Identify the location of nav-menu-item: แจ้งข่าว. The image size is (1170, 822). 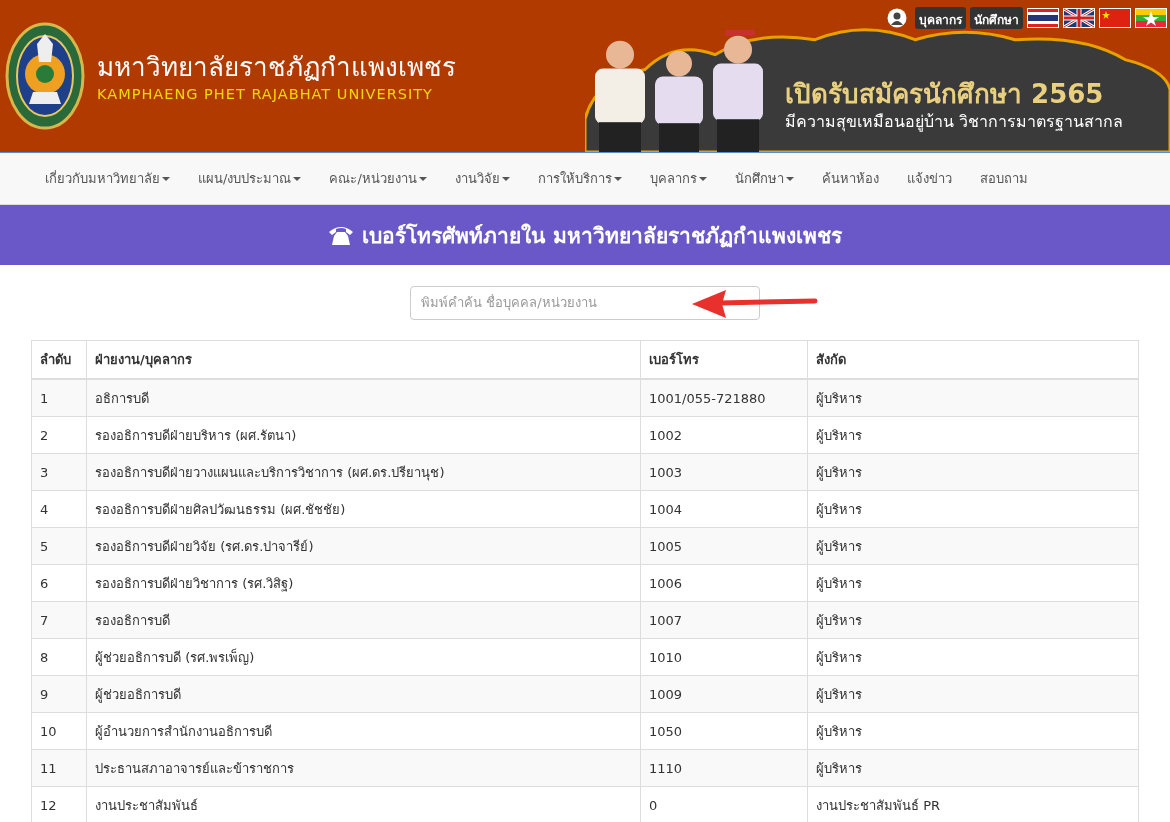
(929, 178).